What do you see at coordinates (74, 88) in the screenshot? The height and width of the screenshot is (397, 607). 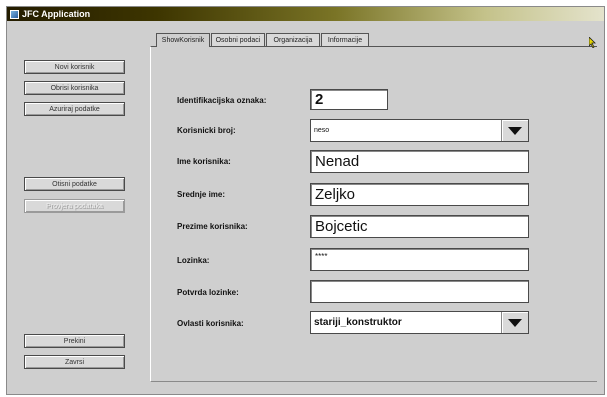 I see `delete-user-button: Obrisi korisnika` at bounding box center [74, 88].